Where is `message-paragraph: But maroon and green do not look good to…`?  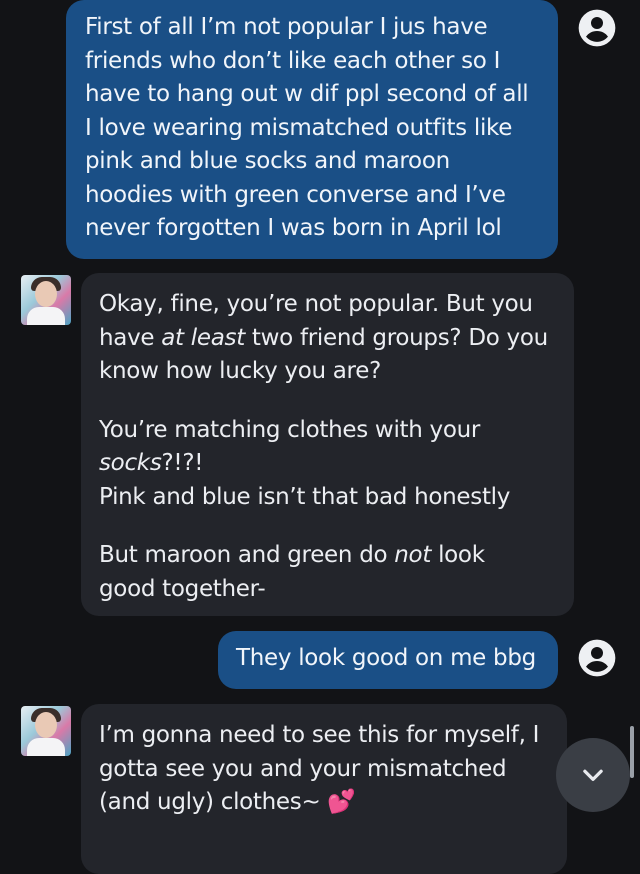
message-paragraph: But maroon and green do not look good to… is located at coordinates (292, 572).